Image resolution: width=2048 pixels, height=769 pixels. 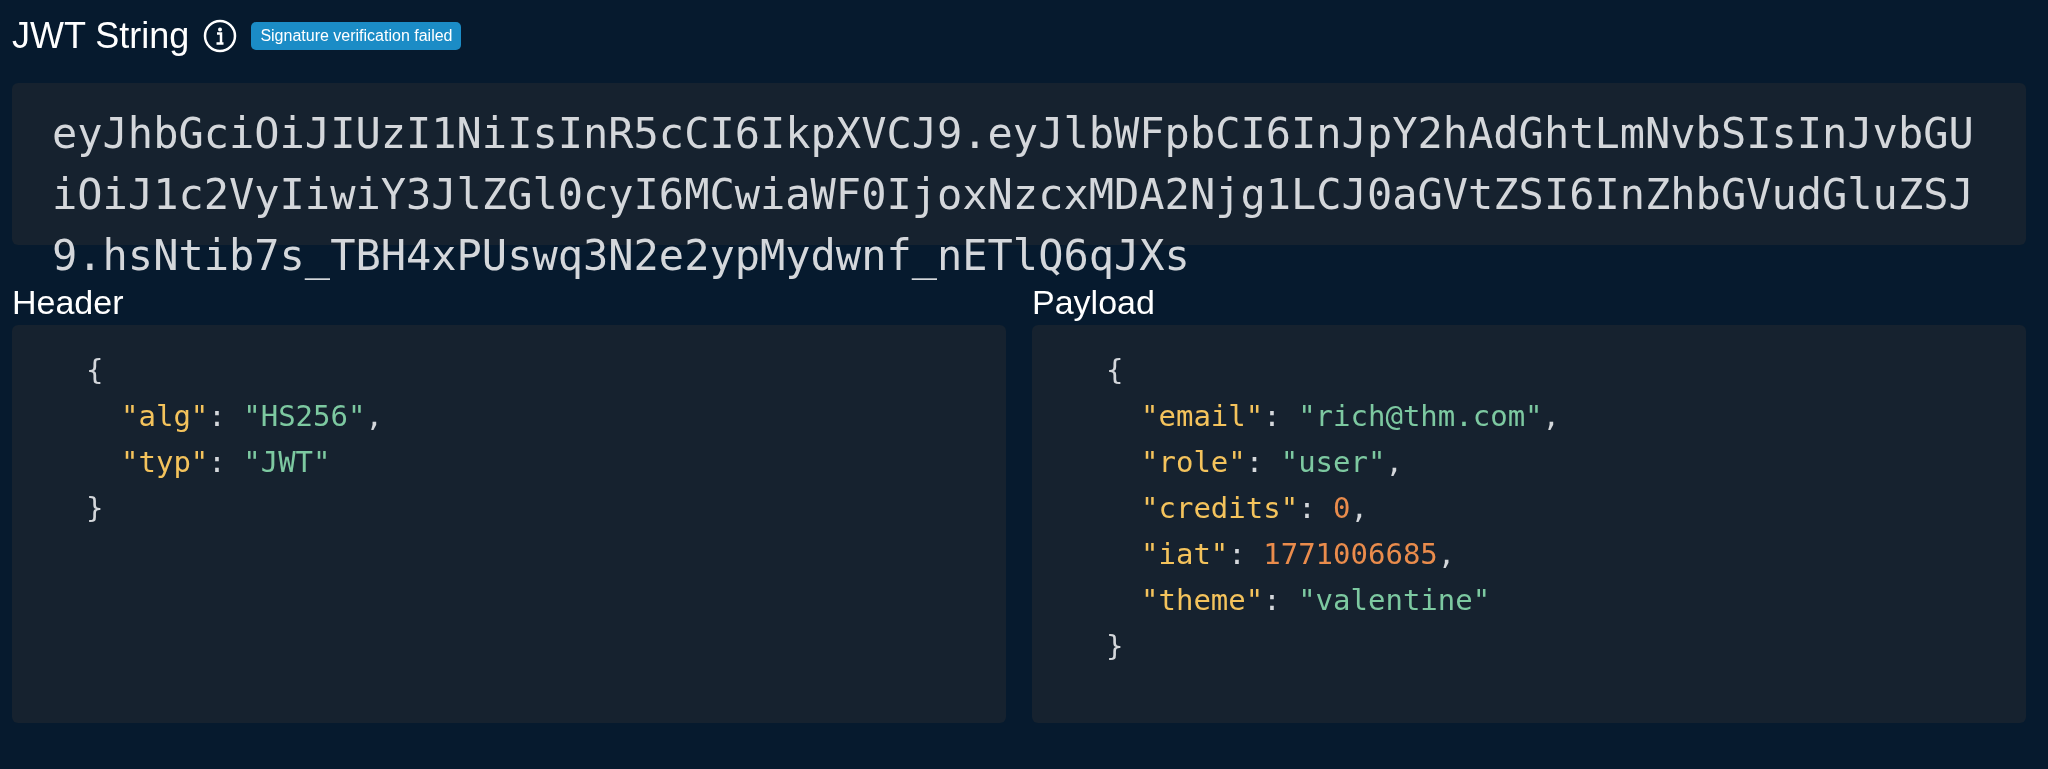 What do you see at coordinates (1094, 304) in the screenshot?
I see `section-title: Payload` at bounding box center [1094, 304].